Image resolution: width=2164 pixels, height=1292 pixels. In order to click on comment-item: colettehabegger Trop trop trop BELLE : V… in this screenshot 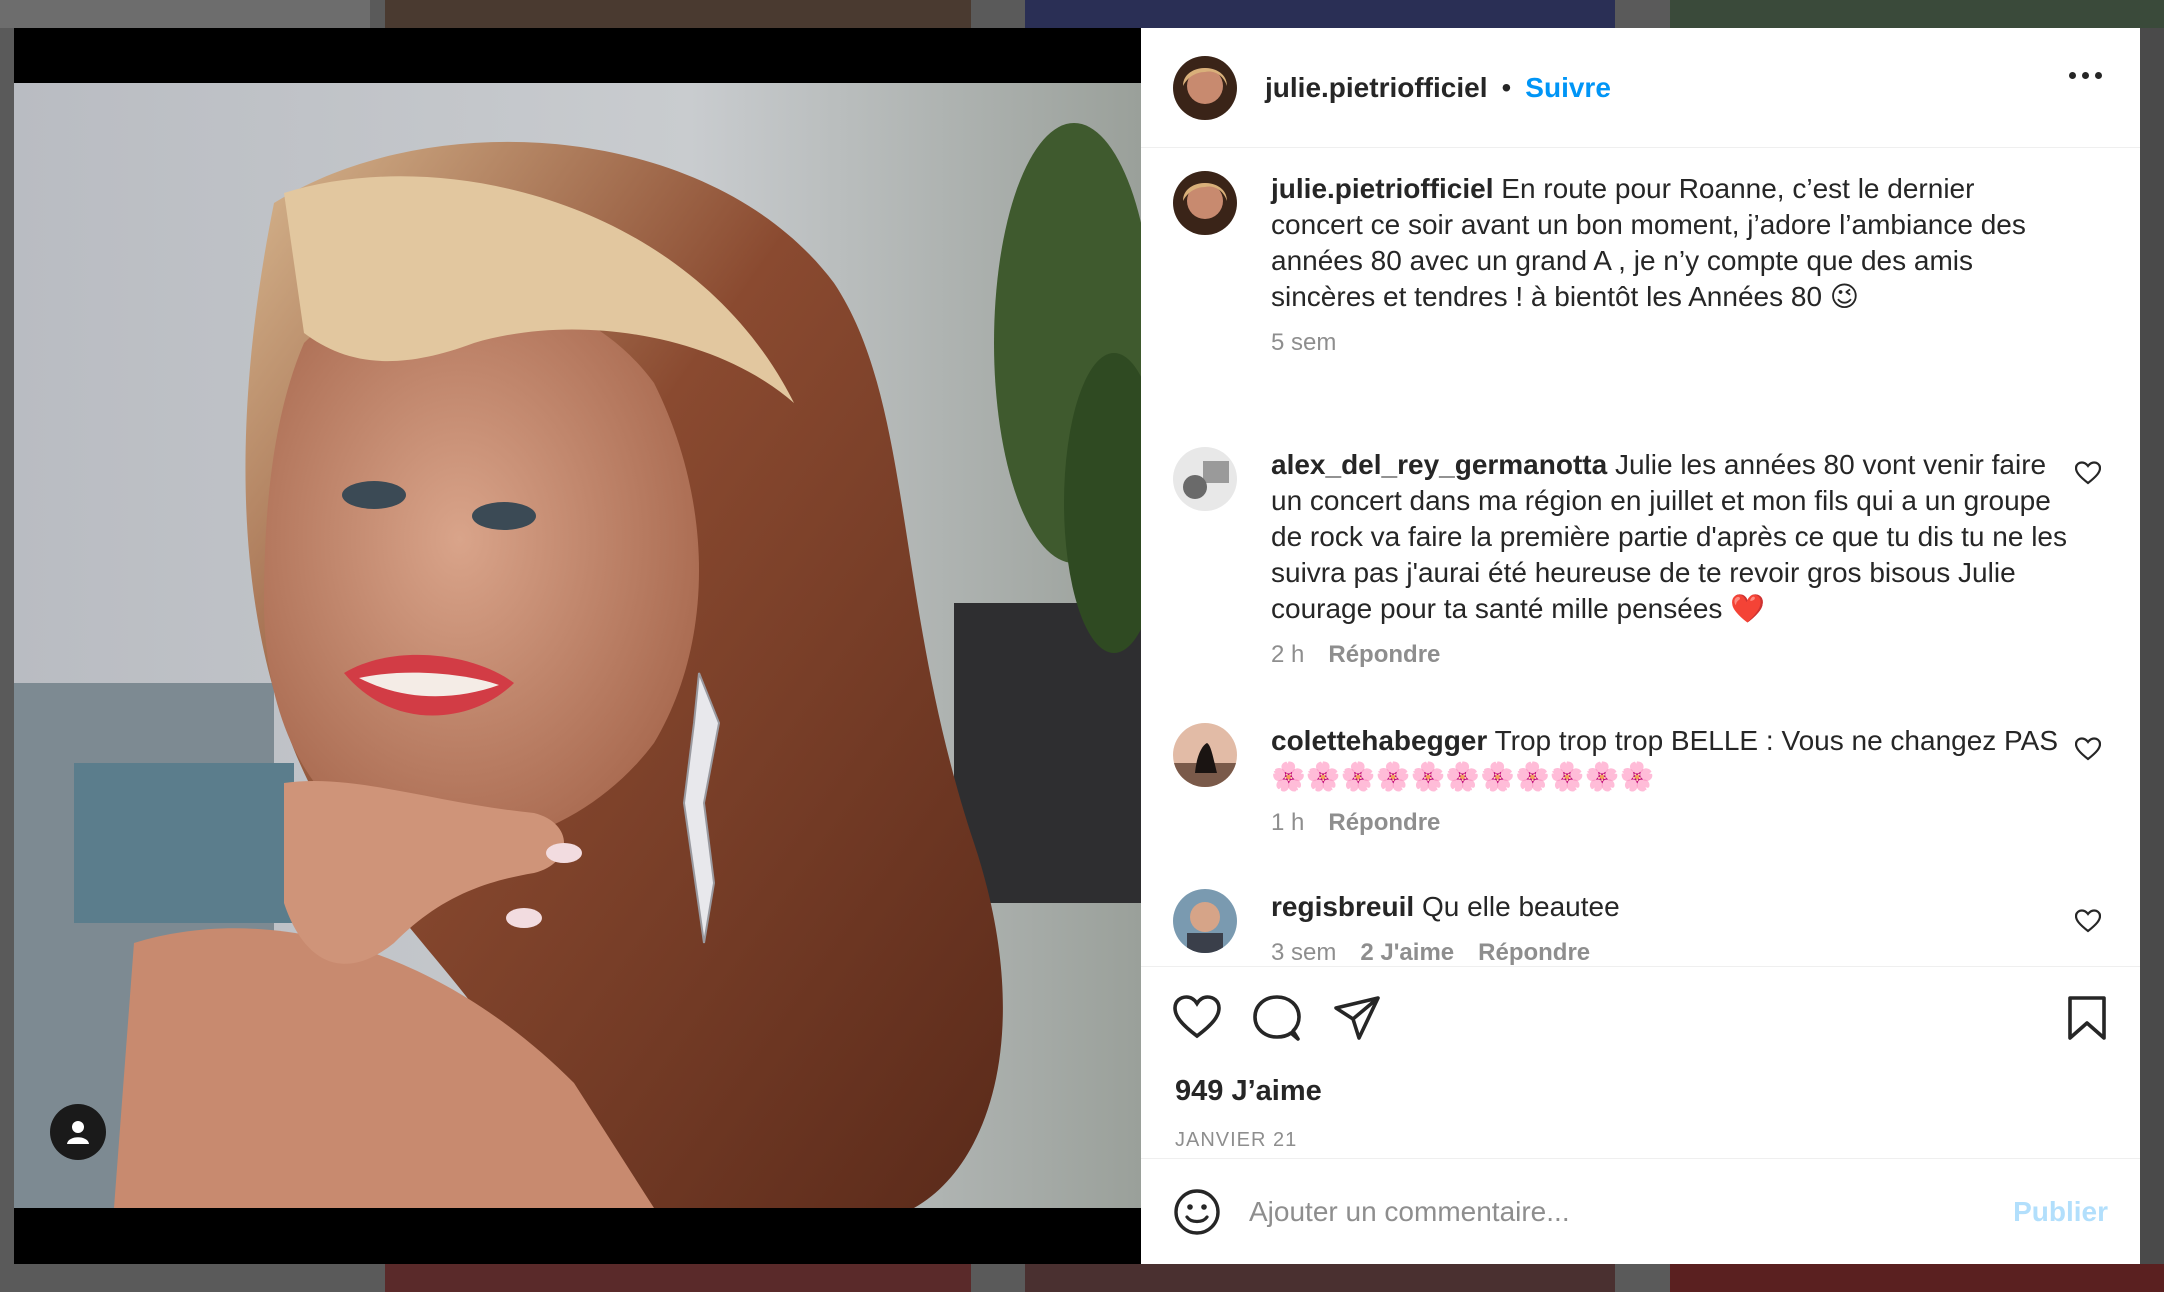, I will do `click(1637, 780)`.